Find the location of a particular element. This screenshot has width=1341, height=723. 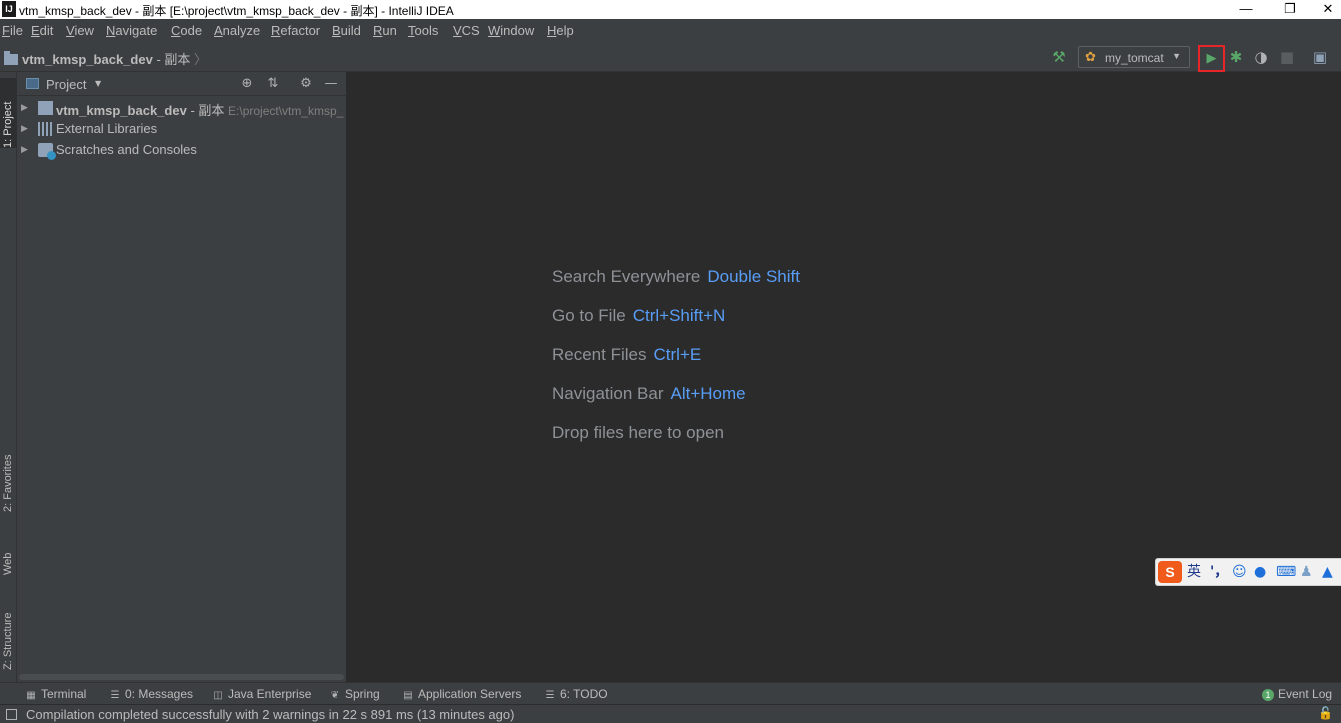

ime-mode-label: 英 is located at coordinates (1194, 572).